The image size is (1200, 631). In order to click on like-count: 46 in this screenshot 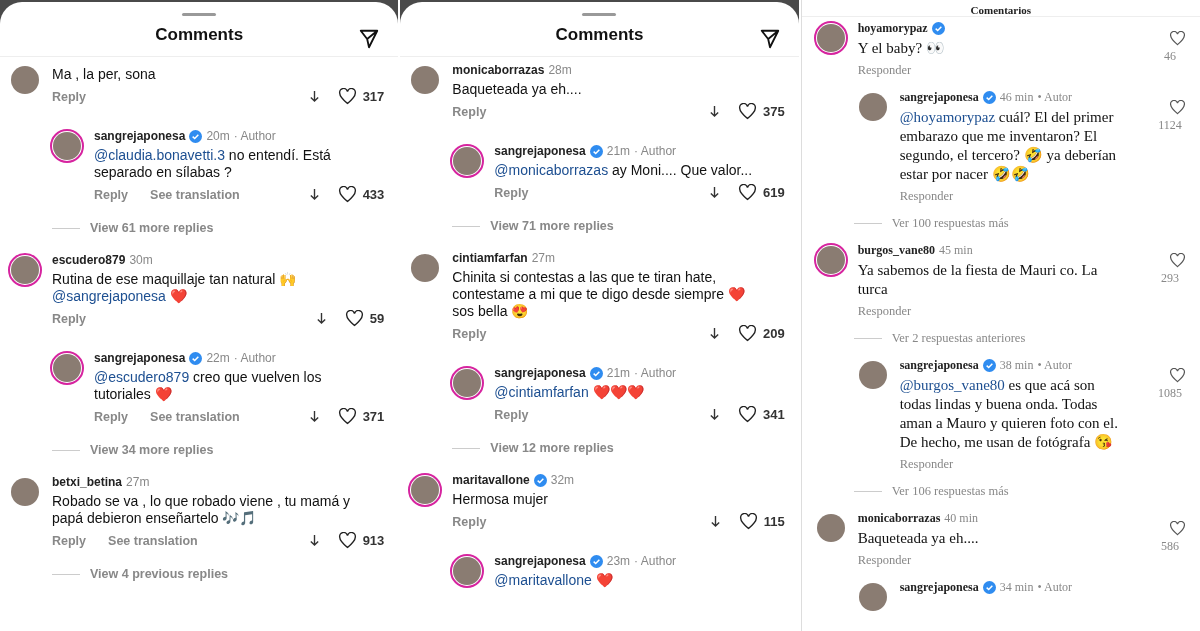, I will do `click(1170, 56)`.